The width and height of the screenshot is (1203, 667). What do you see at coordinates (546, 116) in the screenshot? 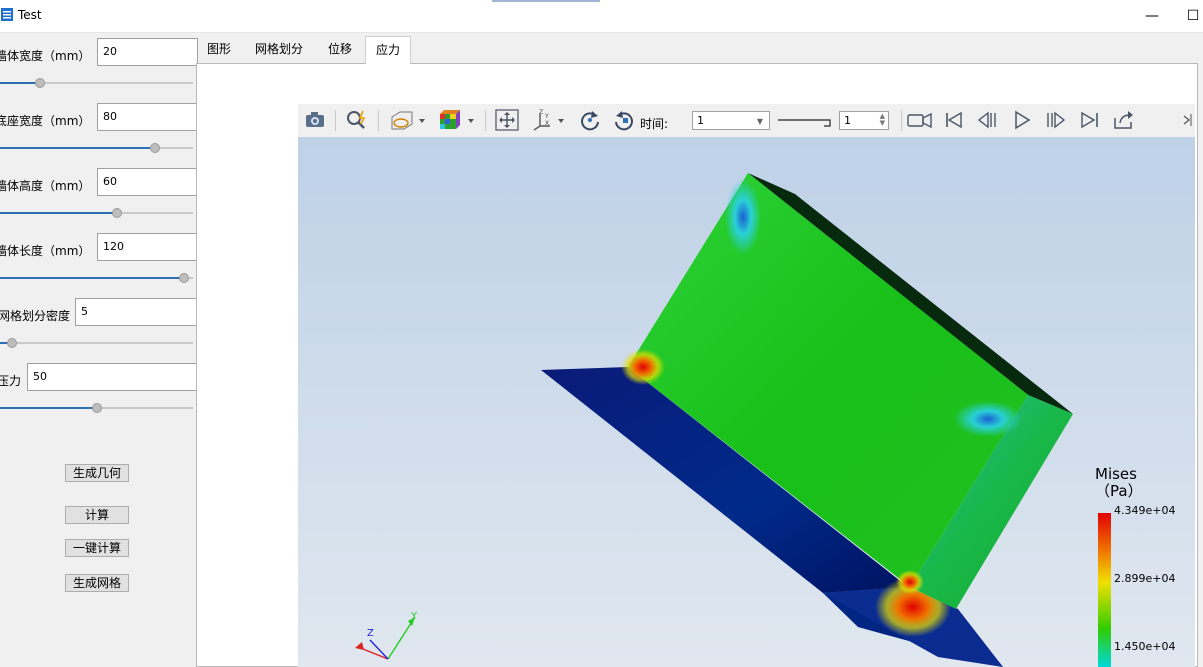
I see `svg-text: Y` at bounding box center [546, 116].